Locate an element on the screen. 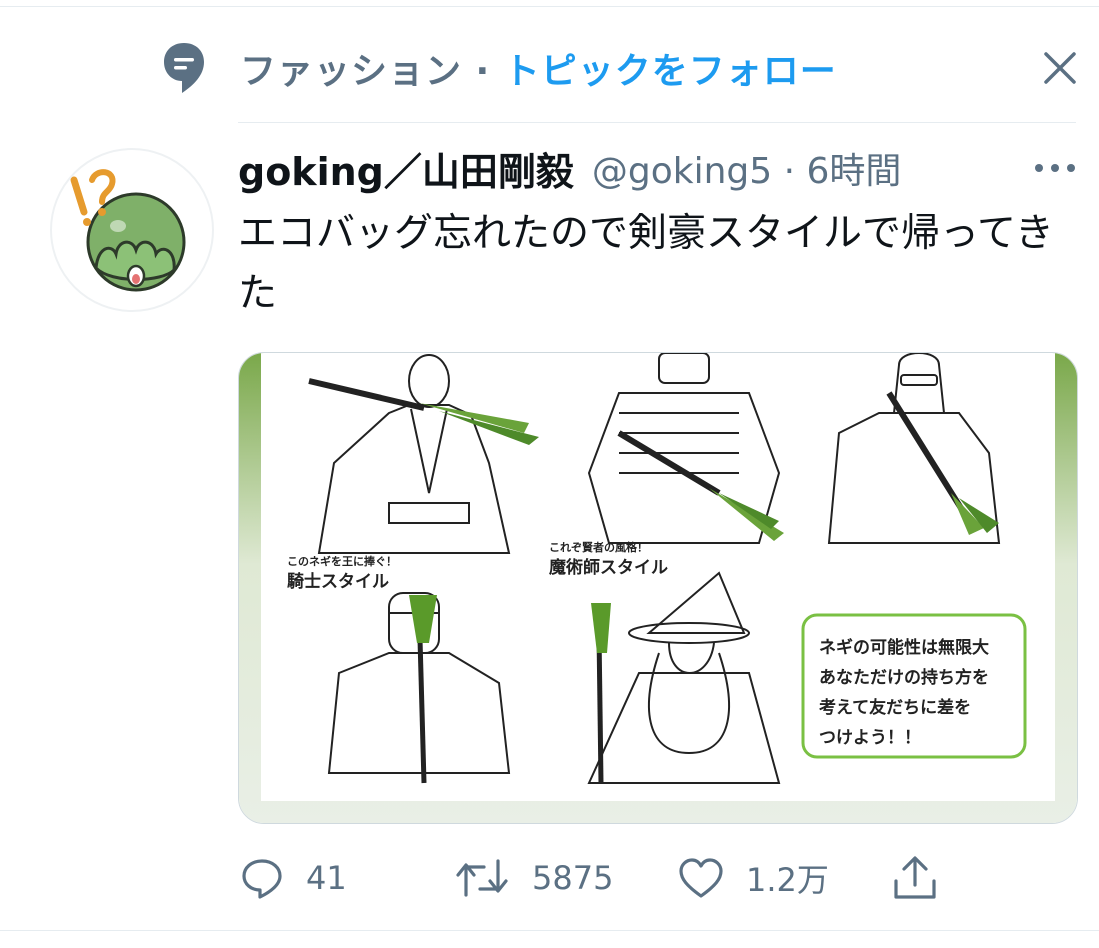  share-button is located at coordinates (915, 878).